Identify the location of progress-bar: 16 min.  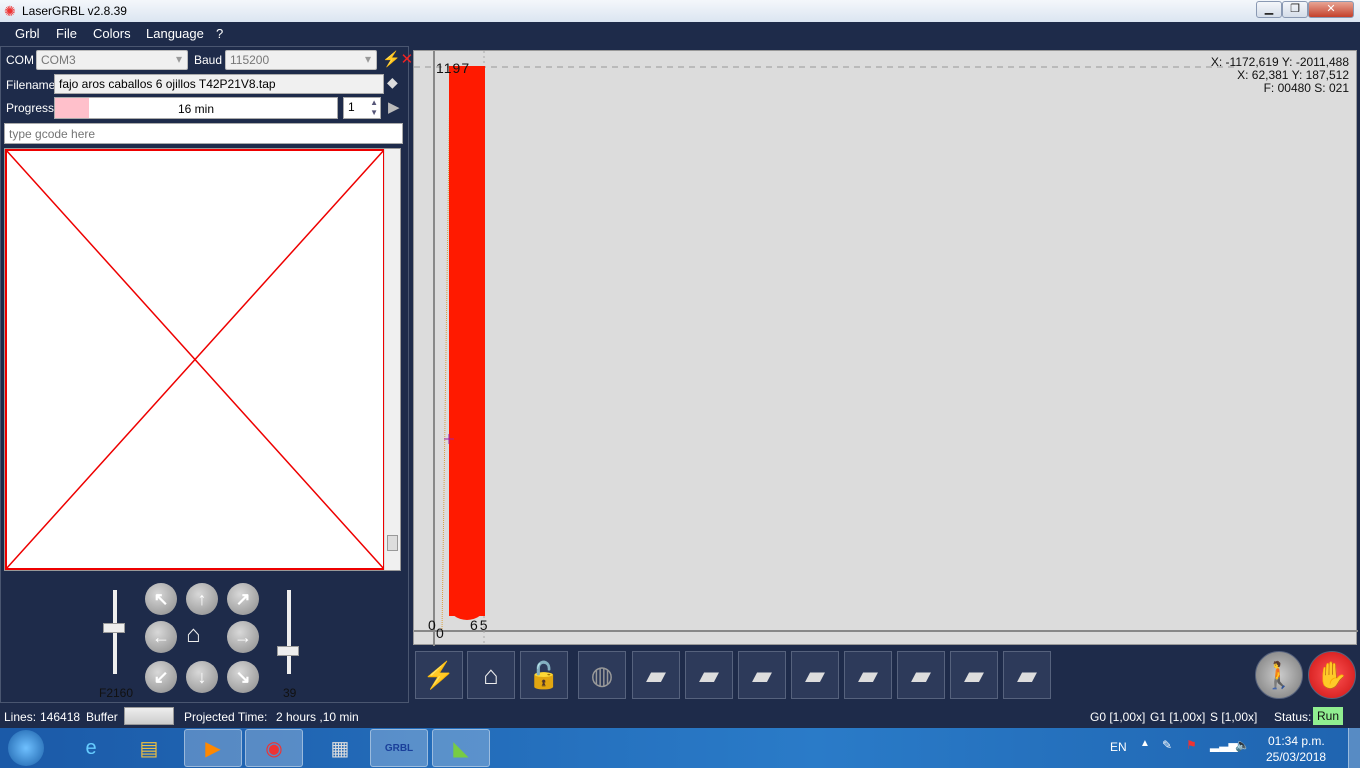
(196, 108).